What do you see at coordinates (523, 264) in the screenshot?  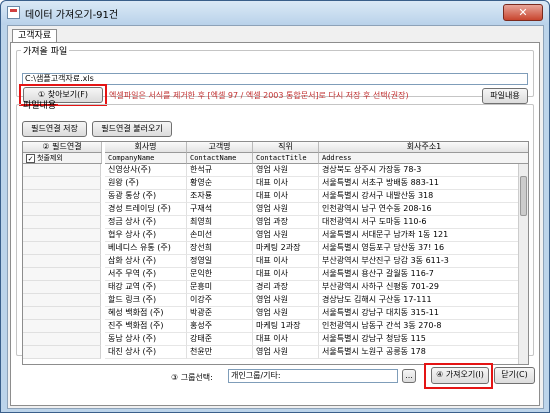 I see `grid-scrollbar` at bounding box center [523, 264].